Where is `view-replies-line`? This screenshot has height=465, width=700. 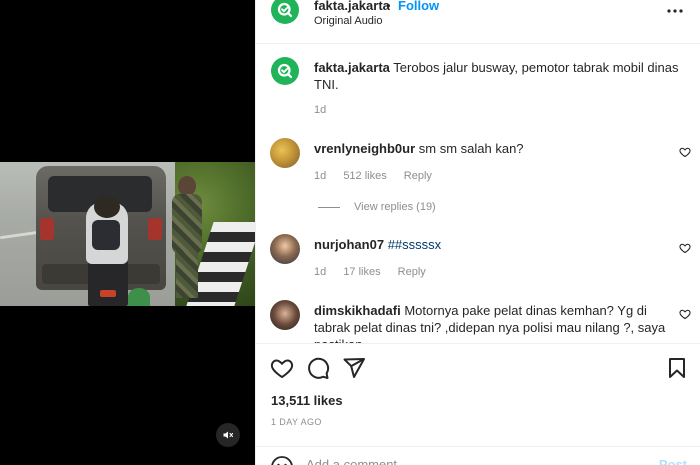 view-replies-line is located at coordinates (329, 207).